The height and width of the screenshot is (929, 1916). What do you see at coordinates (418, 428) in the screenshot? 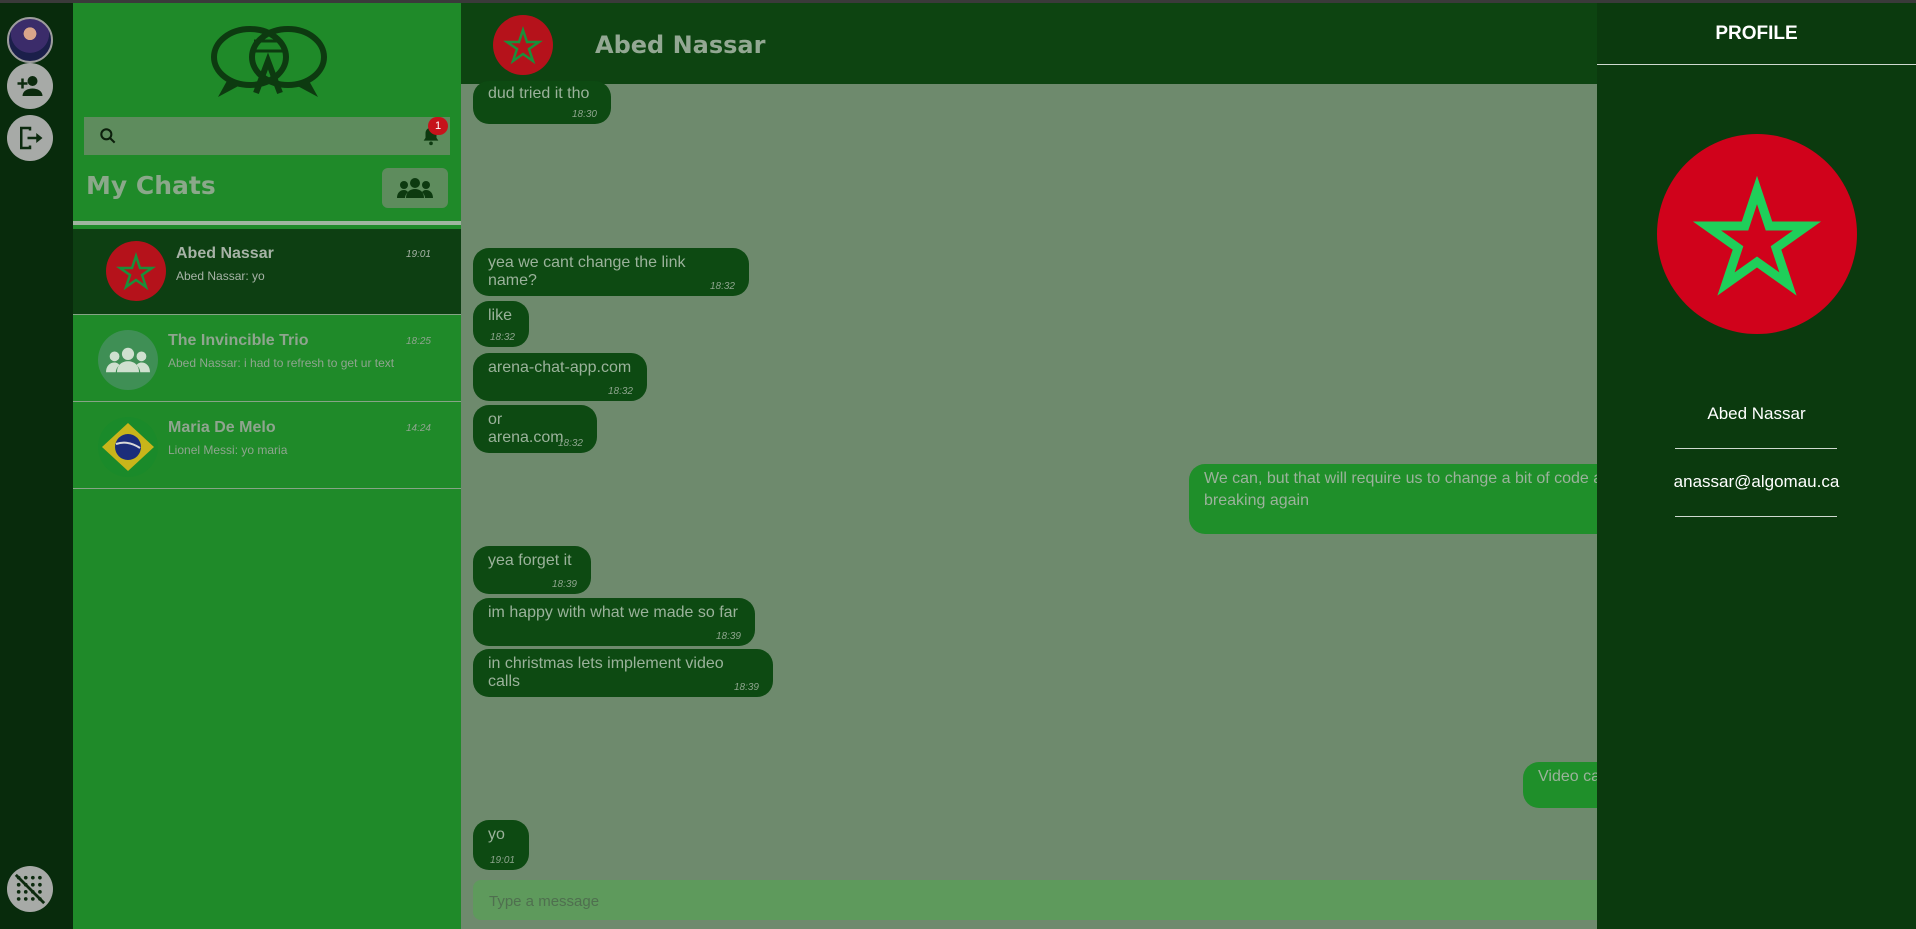
I see `chat-time: 14:24` at bounding box center [418, 428].